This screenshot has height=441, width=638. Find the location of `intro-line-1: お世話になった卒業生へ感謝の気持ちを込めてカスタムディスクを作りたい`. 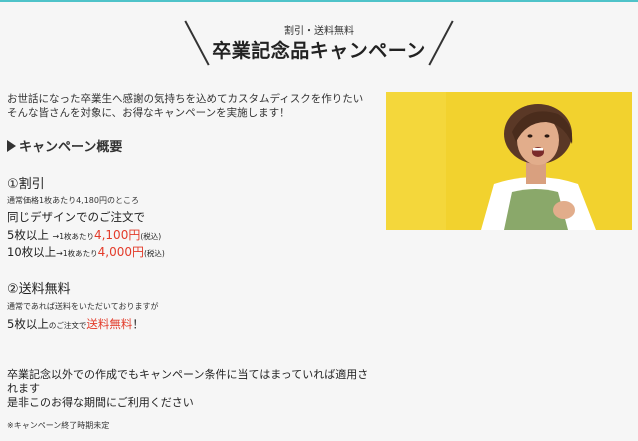

intro-line-1: お世話になった卒業生へ感謝の気持ちを込めてカスタムディスクを作りたい is located at coordinates (185, 99).